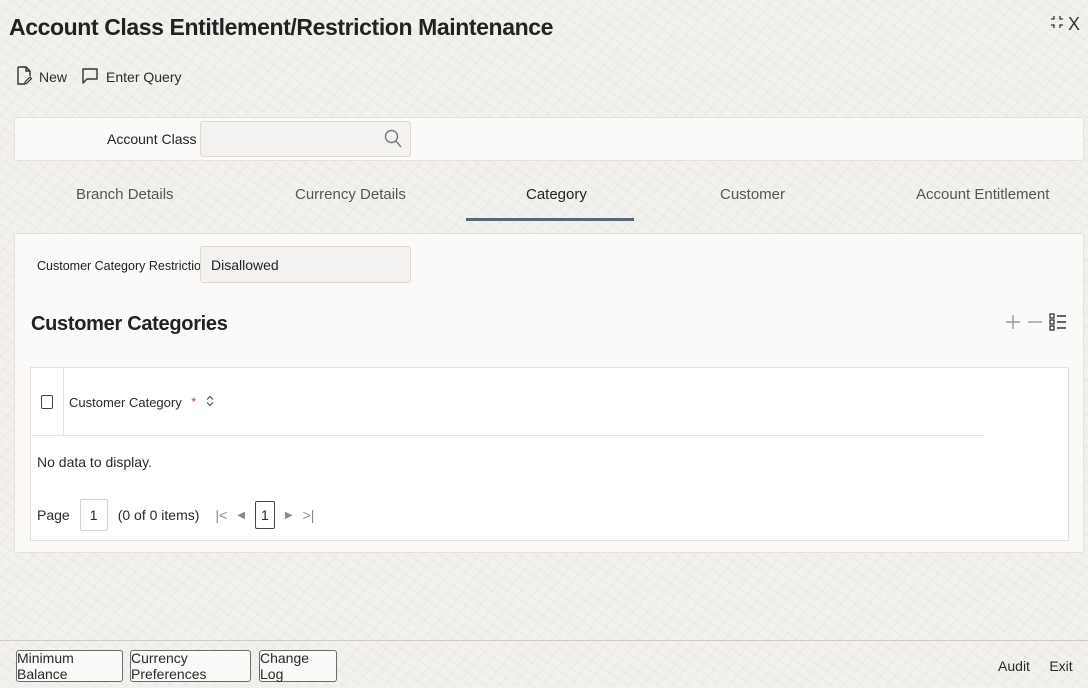  I want to click on enter-query-button: Enter Query, so click(131, 77).